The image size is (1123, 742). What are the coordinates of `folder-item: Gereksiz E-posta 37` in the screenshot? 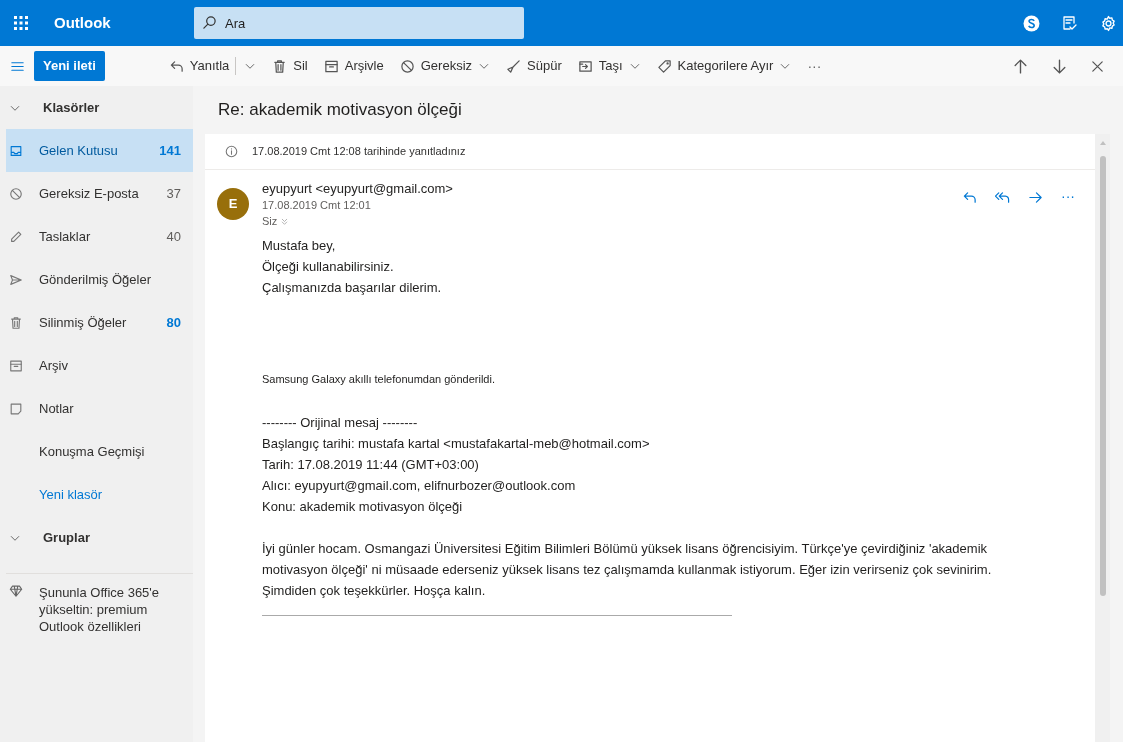 It's located at (99, 193).